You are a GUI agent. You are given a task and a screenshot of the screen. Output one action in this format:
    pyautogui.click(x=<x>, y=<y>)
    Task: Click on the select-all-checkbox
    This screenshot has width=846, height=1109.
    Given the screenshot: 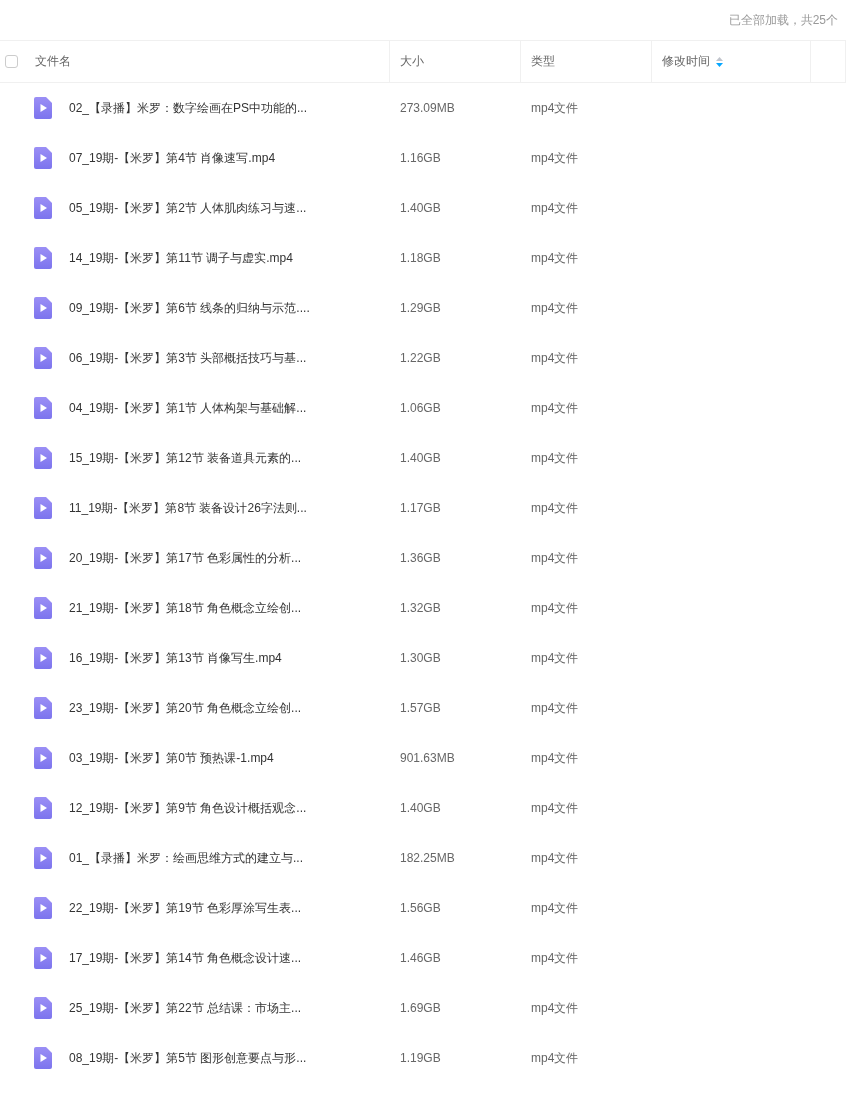 What is the action you would take?
    pyautogui.click(x=11, y=61)
    